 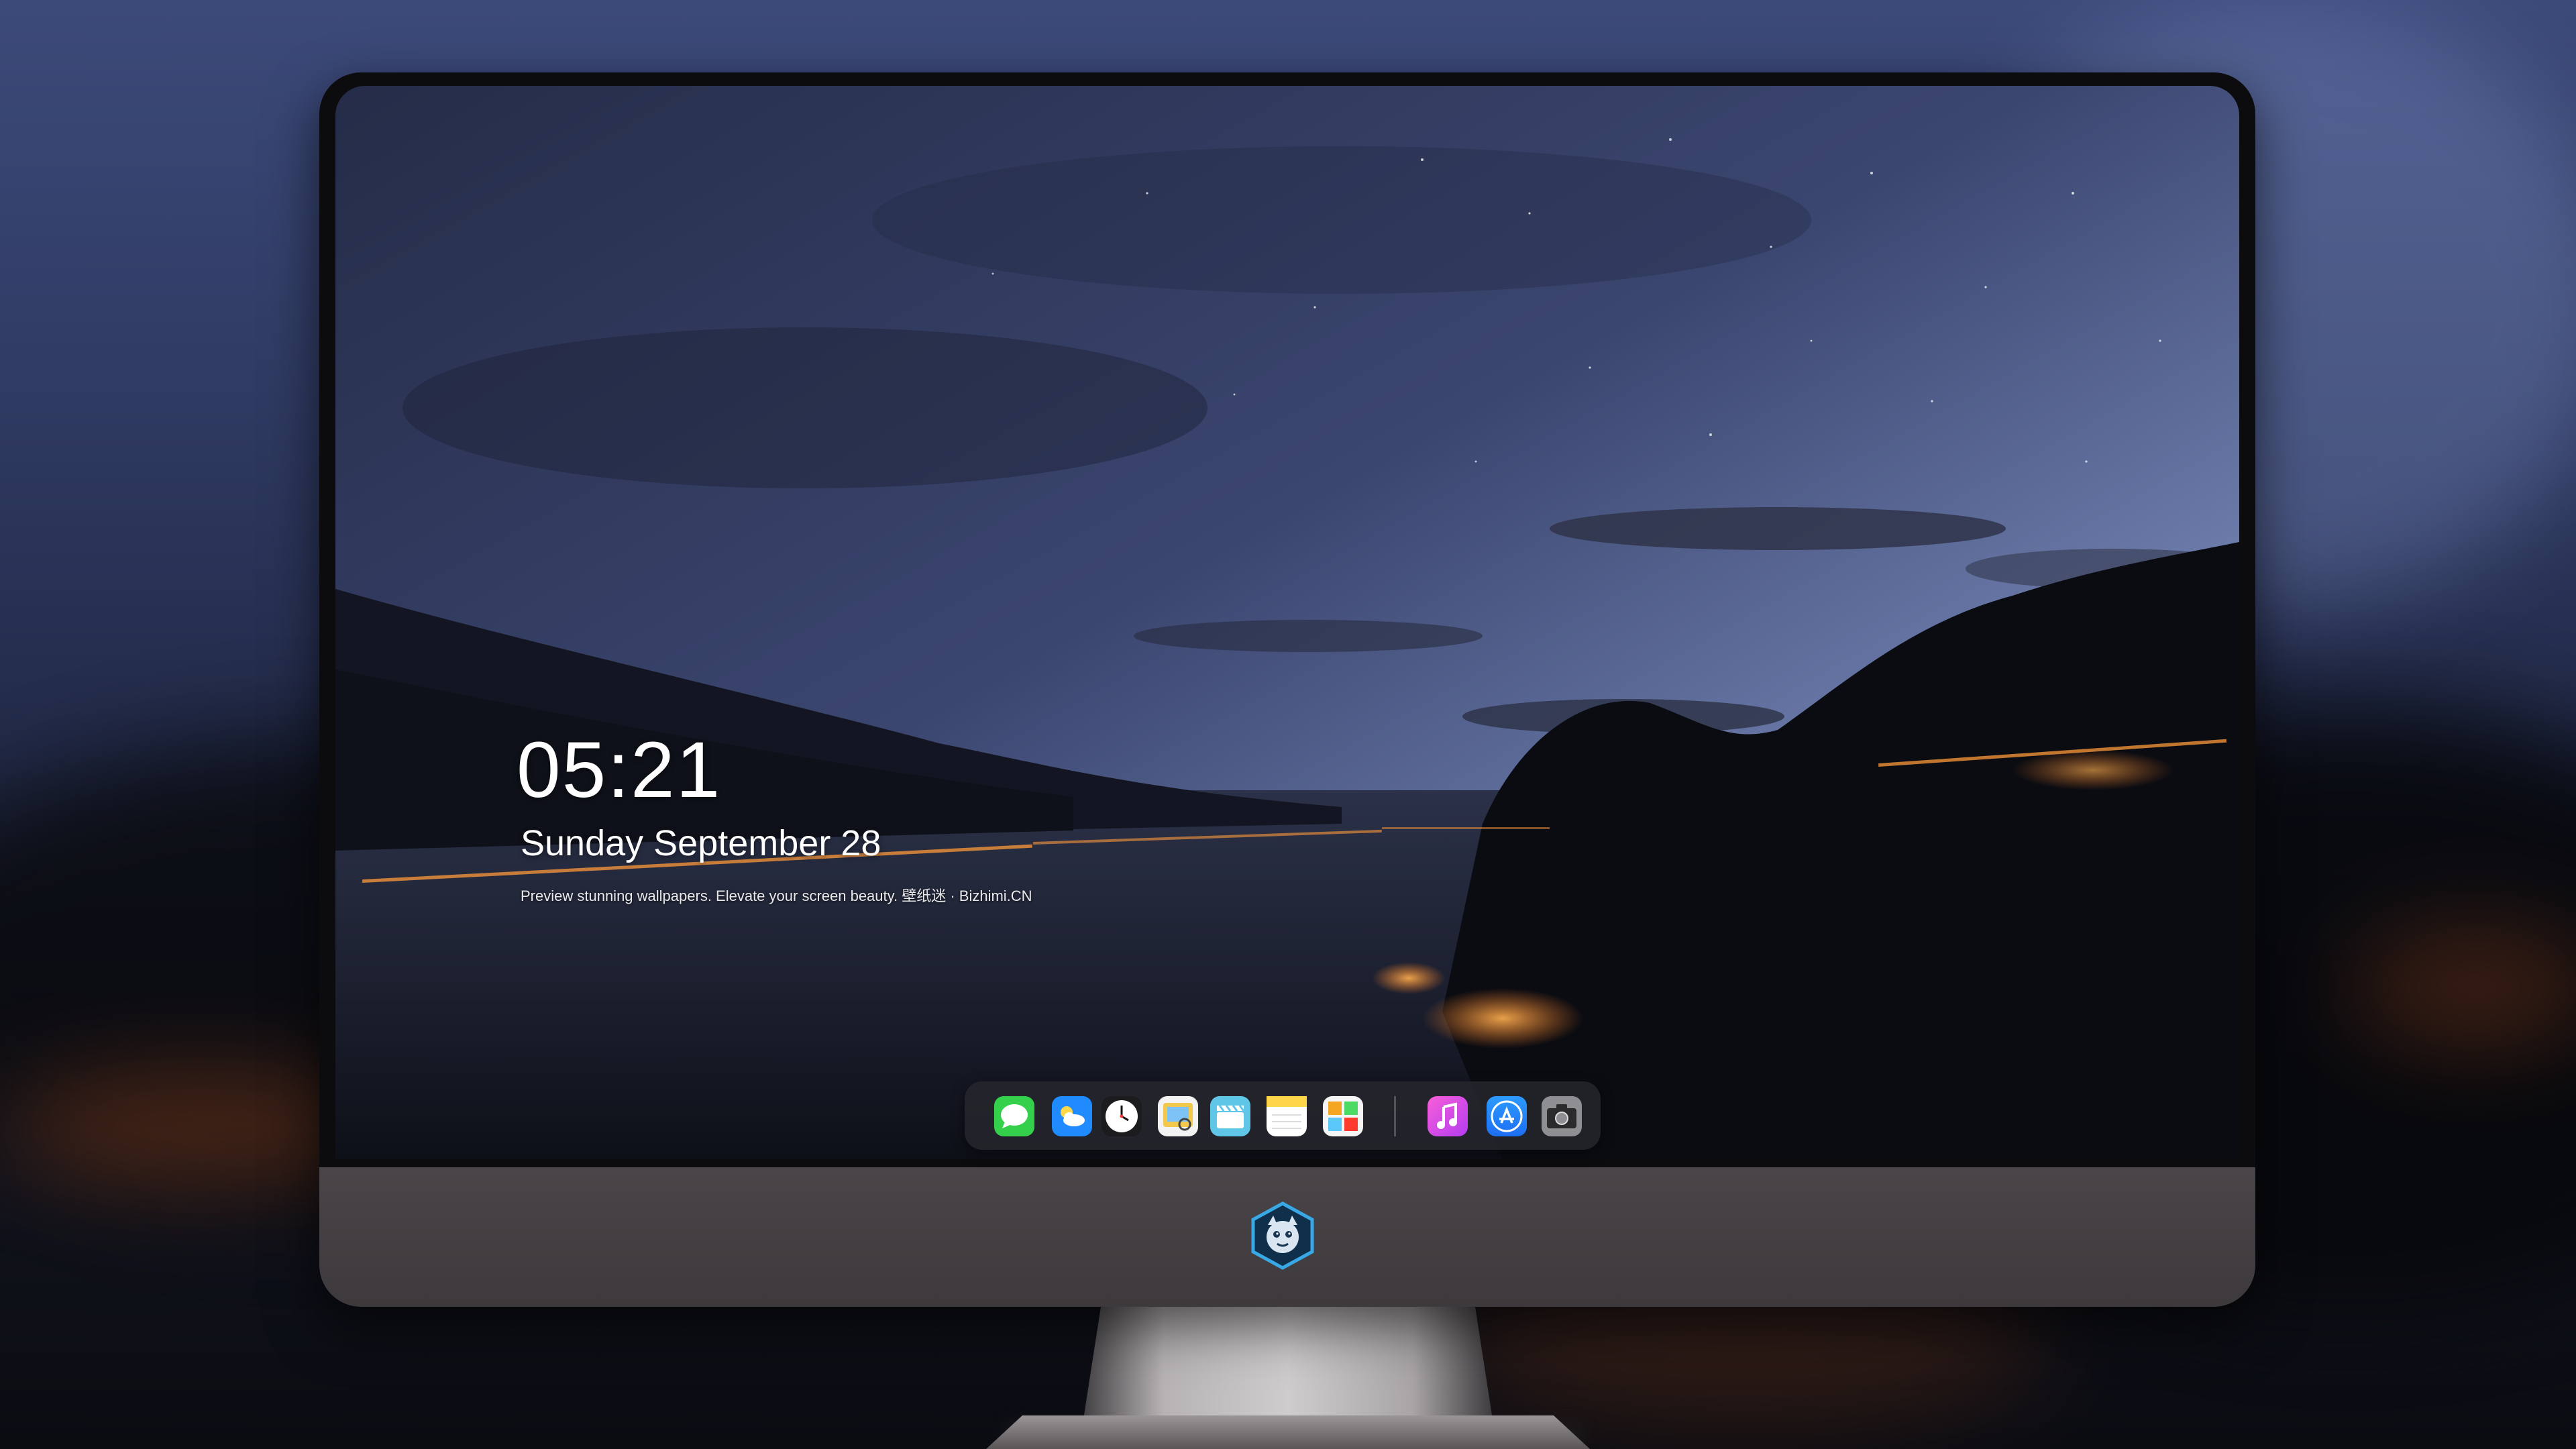 I want to click on clock-icon, so click(x=1122, y=1116).